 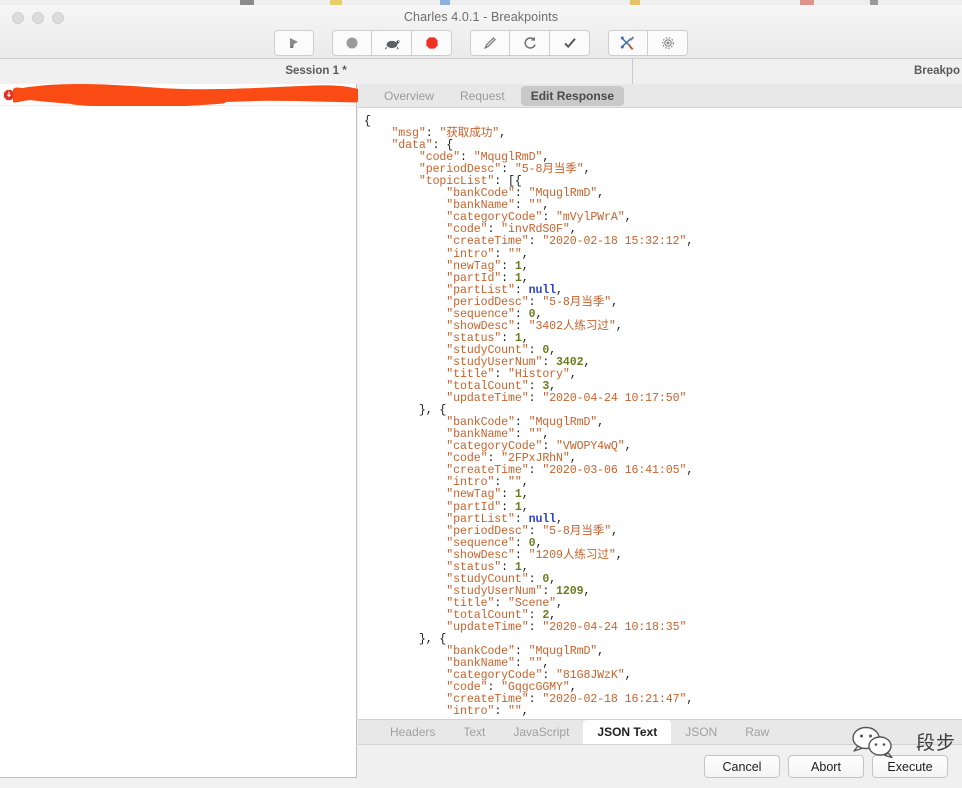 What do you see at coordinates (482, 96) in the screenshot?
I see `tab-request: Request` at bounding box center [482, 96].